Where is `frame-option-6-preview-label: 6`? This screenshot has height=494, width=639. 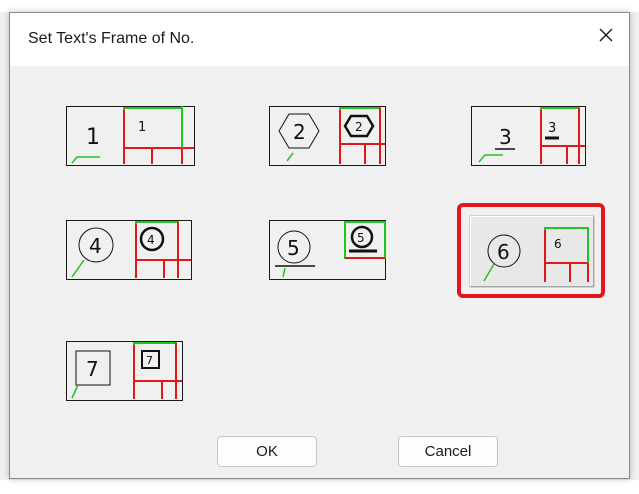 frame-option-6-preview-label: 6 is located at coordinates (558, 244).